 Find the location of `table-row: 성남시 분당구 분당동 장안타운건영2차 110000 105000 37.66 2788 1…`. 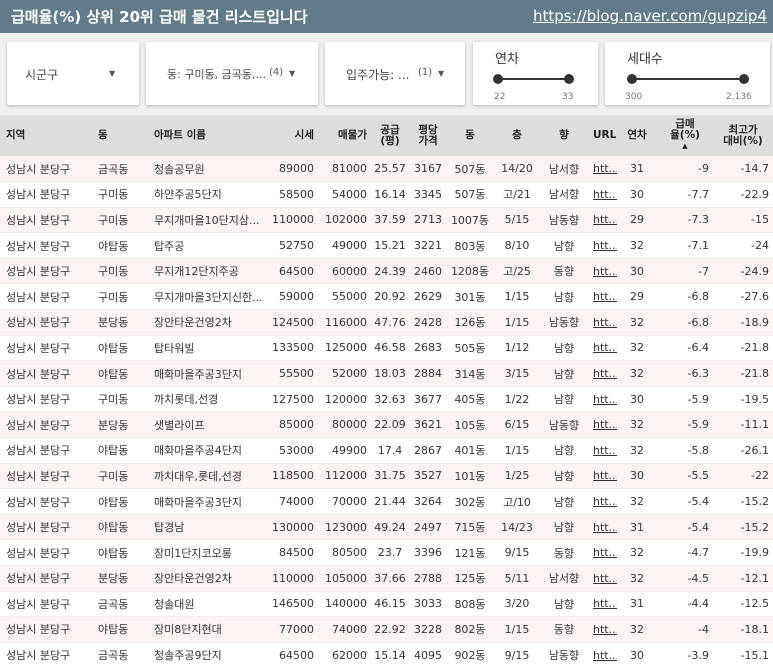

table-row: 성남시 분당구 분당동 장안타운건영2차 110000 105000 37.66 2788 1… is located at coordinates (386, 578).